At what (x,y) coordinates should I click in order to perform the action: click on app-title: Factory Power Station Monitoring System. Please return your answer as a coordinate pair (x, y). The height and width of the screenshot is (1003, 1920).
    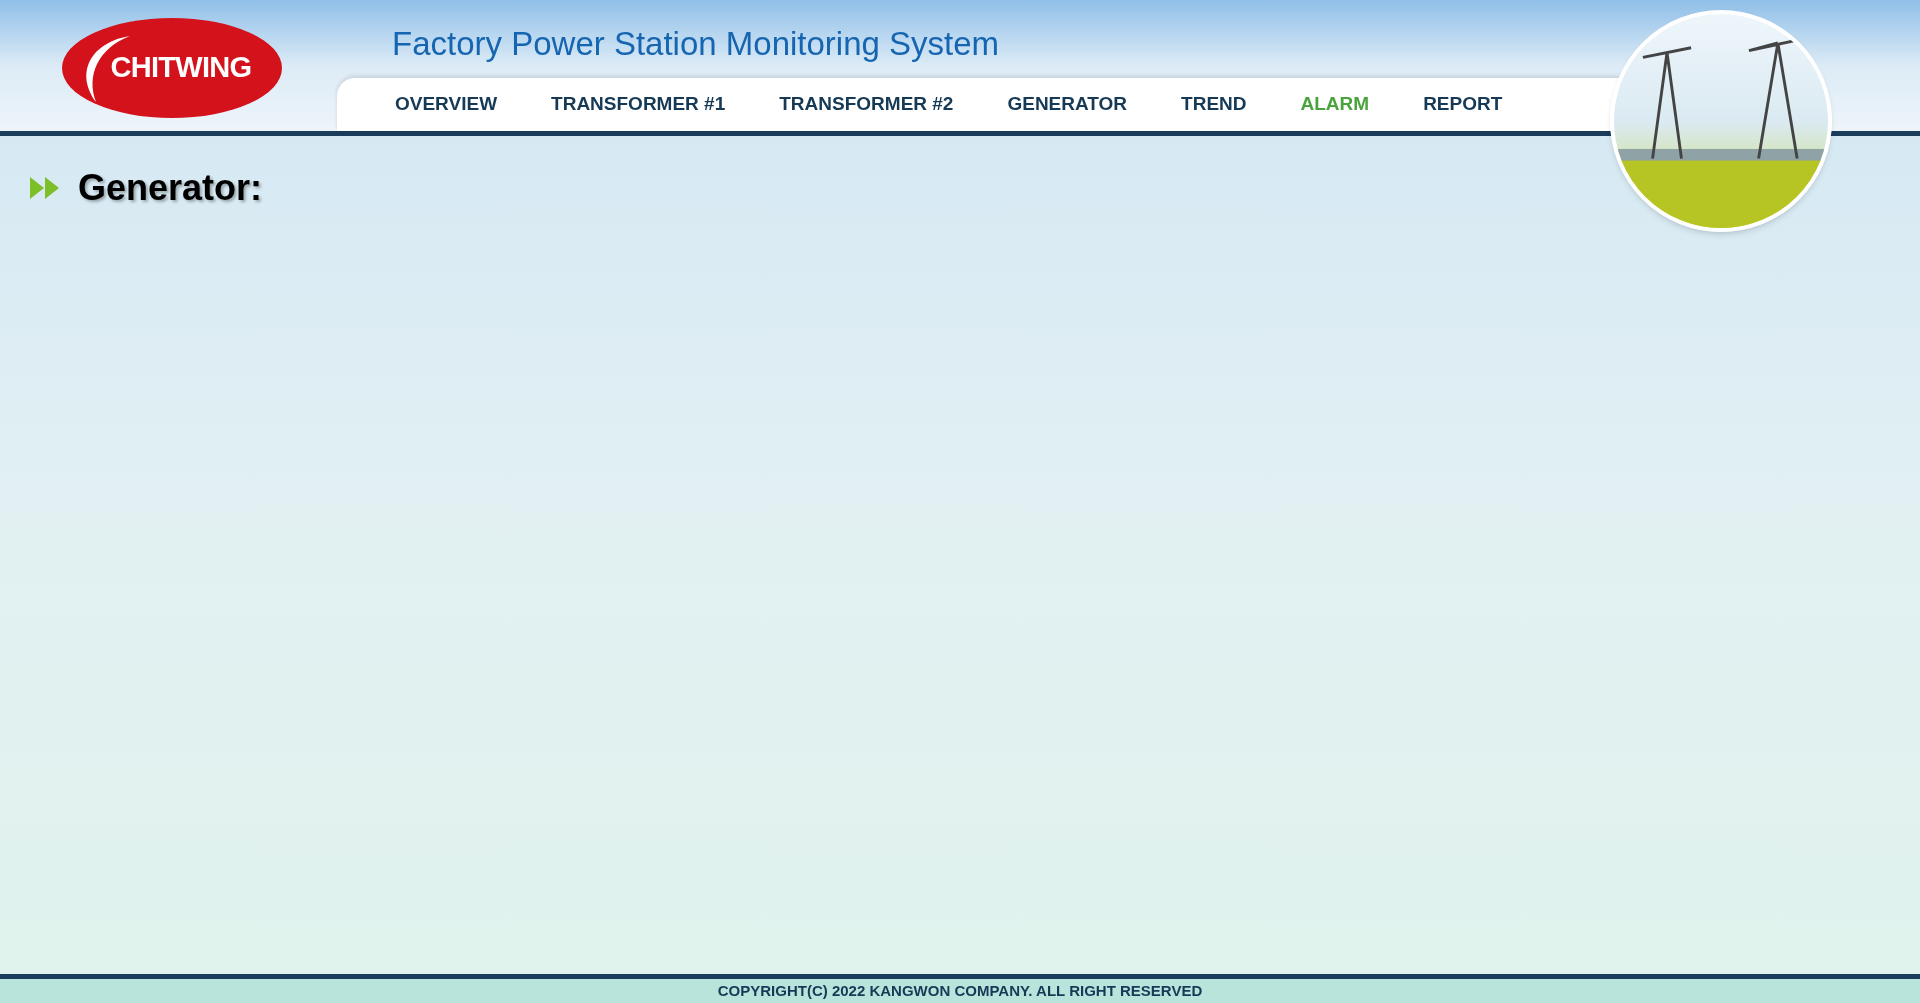
    Looking at the image, I should click on (696, 43).